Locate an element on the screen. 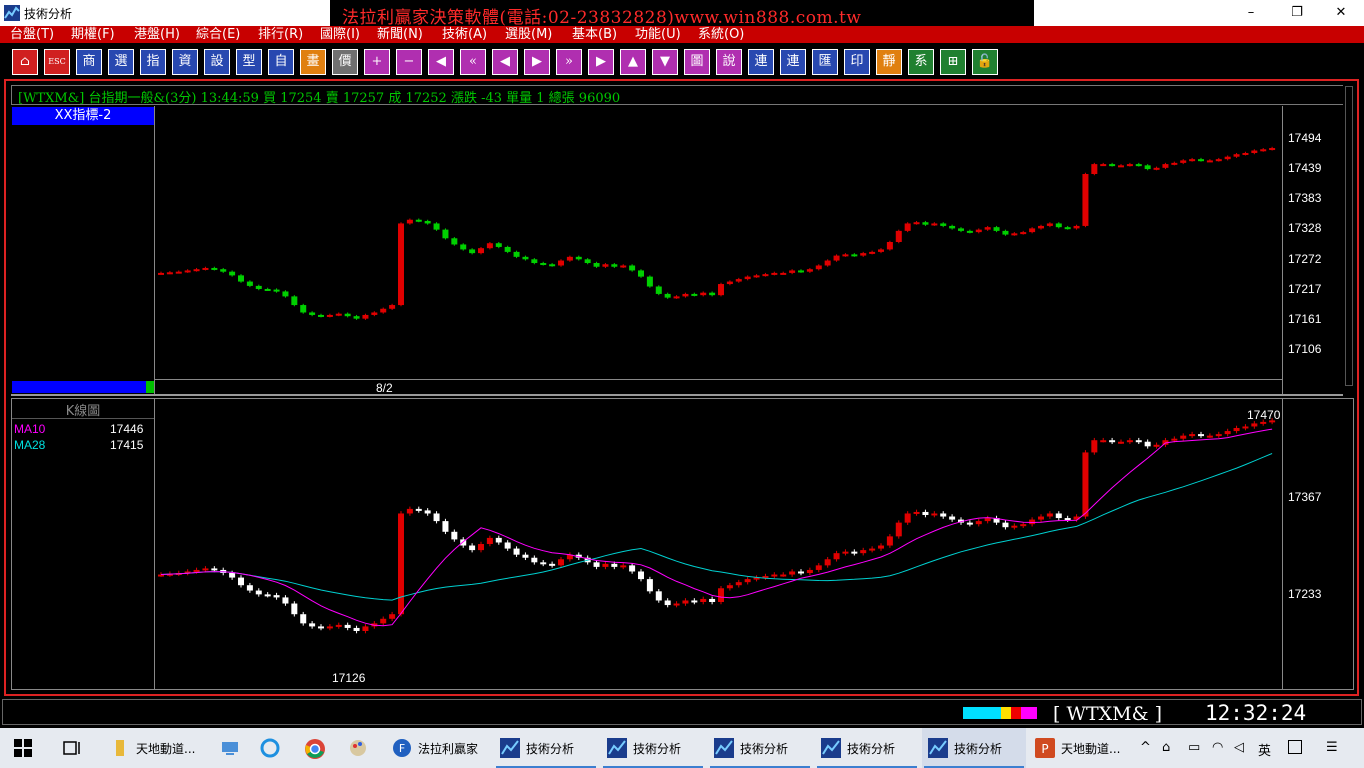 This screenshot has width=1364, height=768. menu-stock-picking: 選股(M) is located at coordinates (528, 34).